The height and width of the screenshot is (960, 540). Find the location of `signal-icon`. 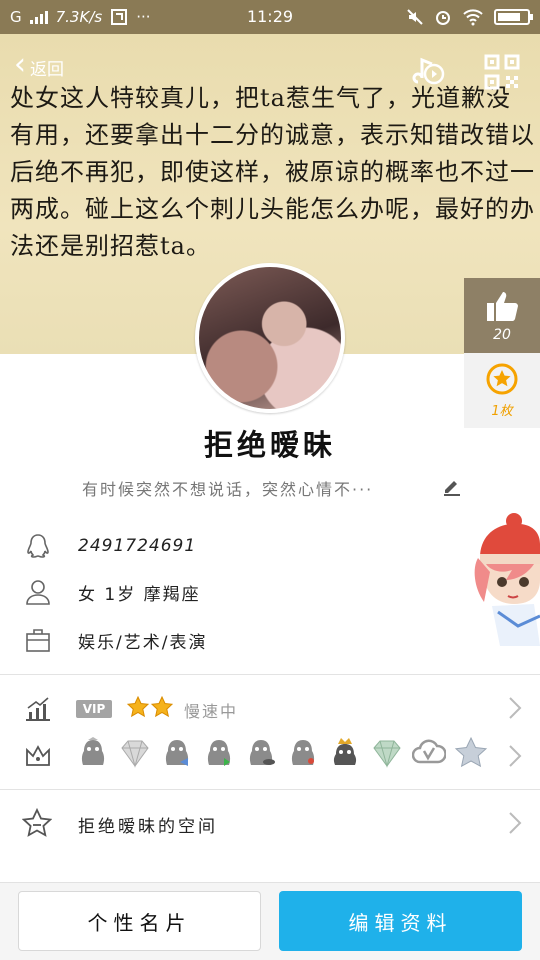

signal-icon is located at coordinates (38, 17).